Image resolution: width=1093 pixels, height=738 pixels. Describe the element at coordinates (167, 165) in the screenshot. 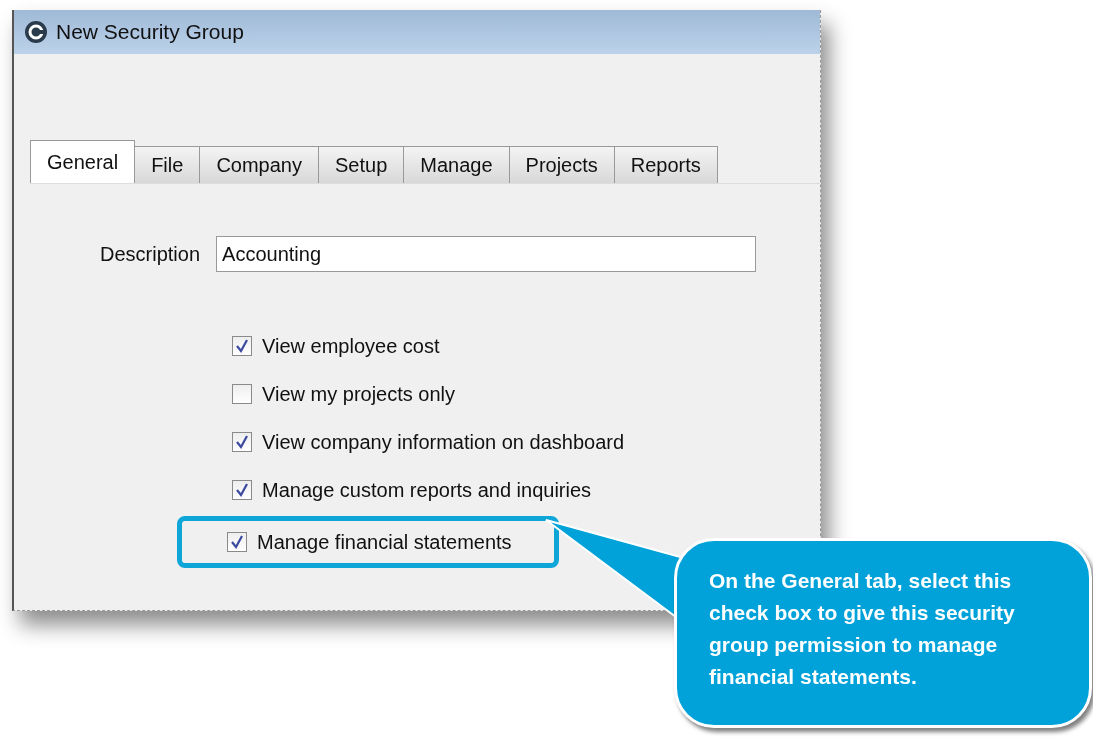

I see `tab: File` at that location.